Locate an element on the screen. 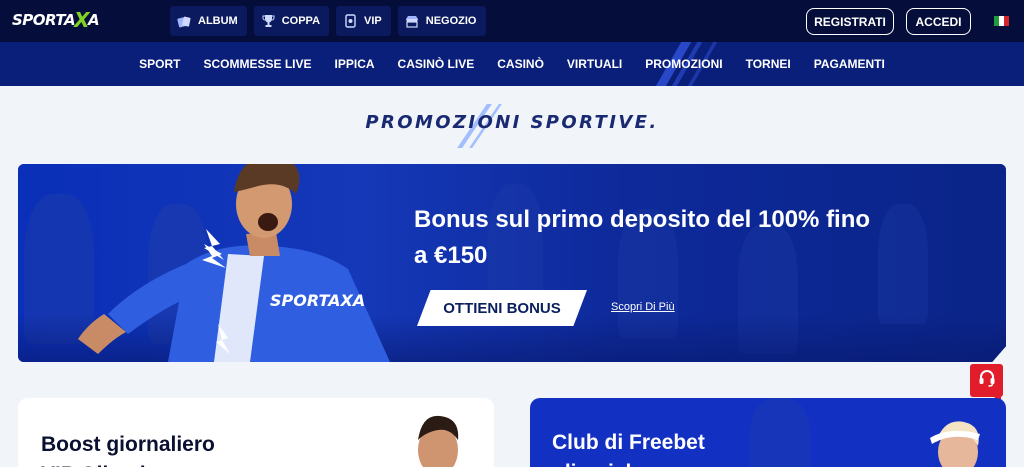 The width and height of the screenshot is (1024, 467). topnav-coppa-label: COPPA is located at coordinates (301, 21).